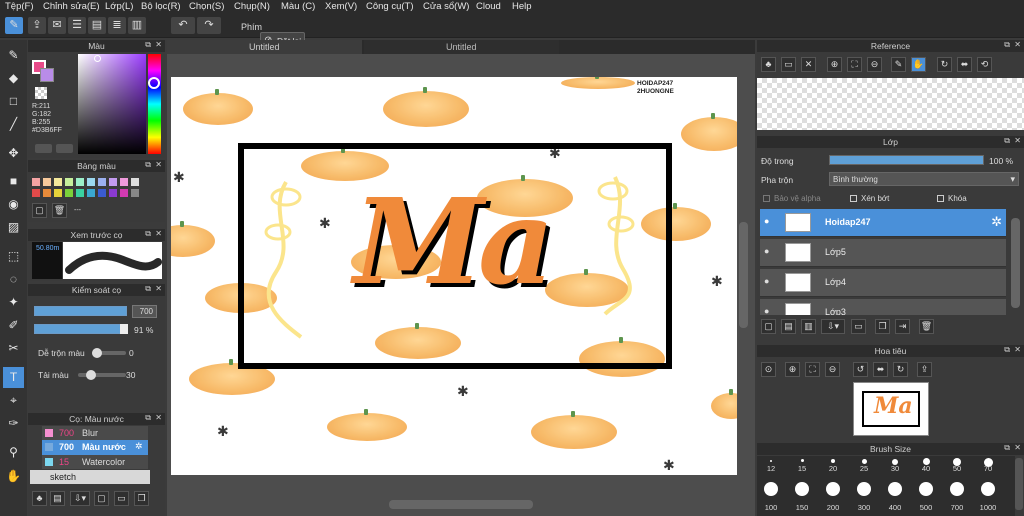 The image size is (1024, 516). I want to click on new-layer-icon: ▢, so click(768, 326).